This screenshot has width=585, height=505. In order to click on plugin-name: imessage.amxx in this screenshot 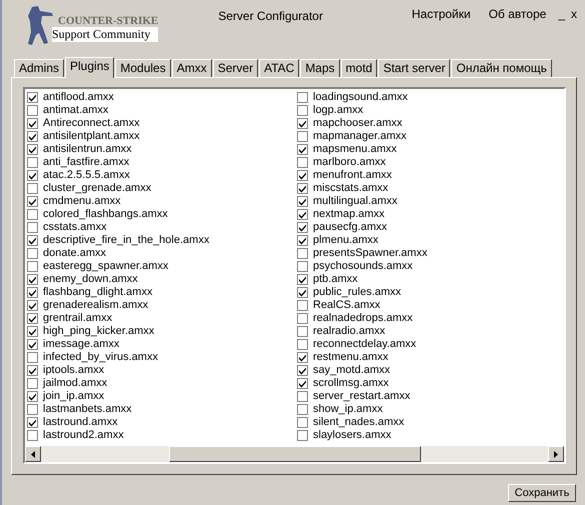, I will do `click(81, 344)`.